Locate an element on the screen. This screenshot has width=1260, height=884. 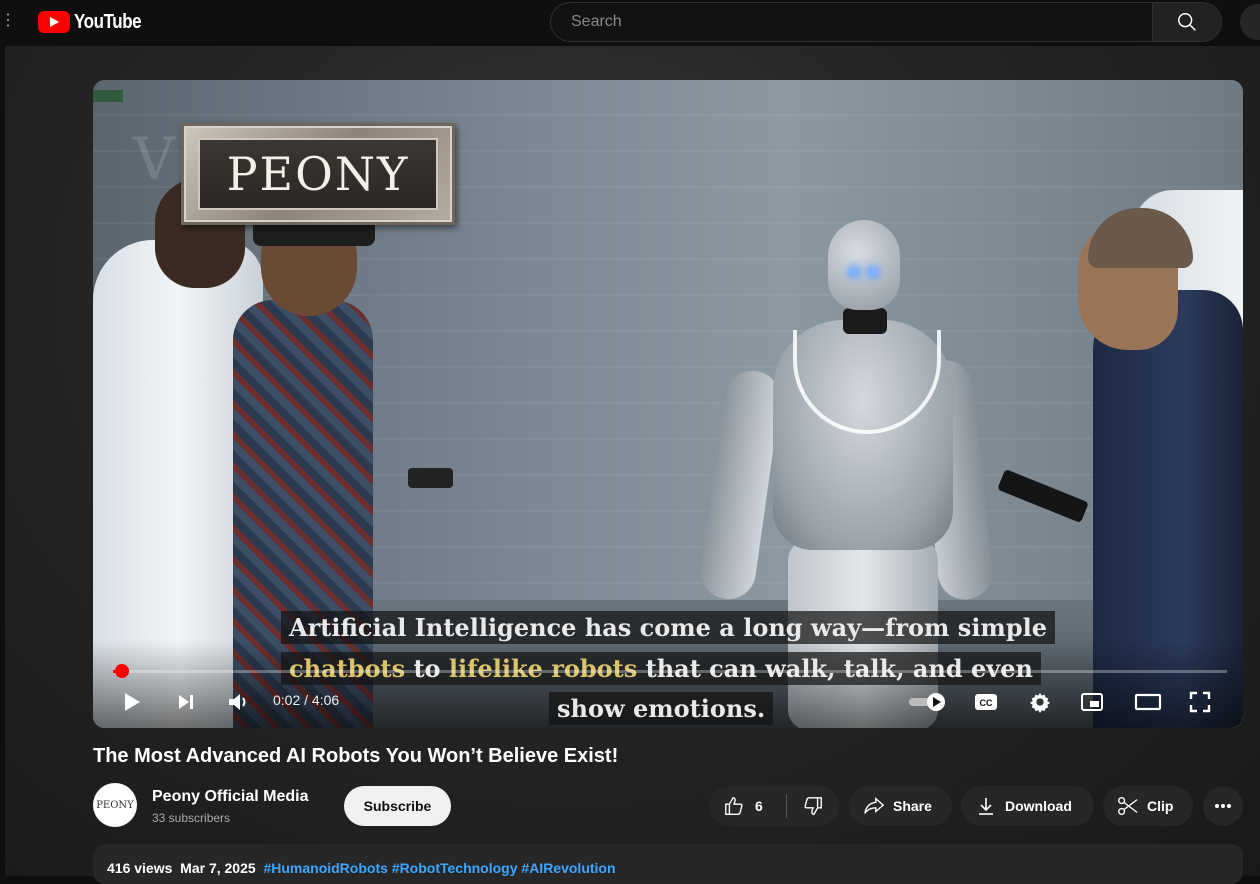
play-icon is located at coordinates (132, 702).